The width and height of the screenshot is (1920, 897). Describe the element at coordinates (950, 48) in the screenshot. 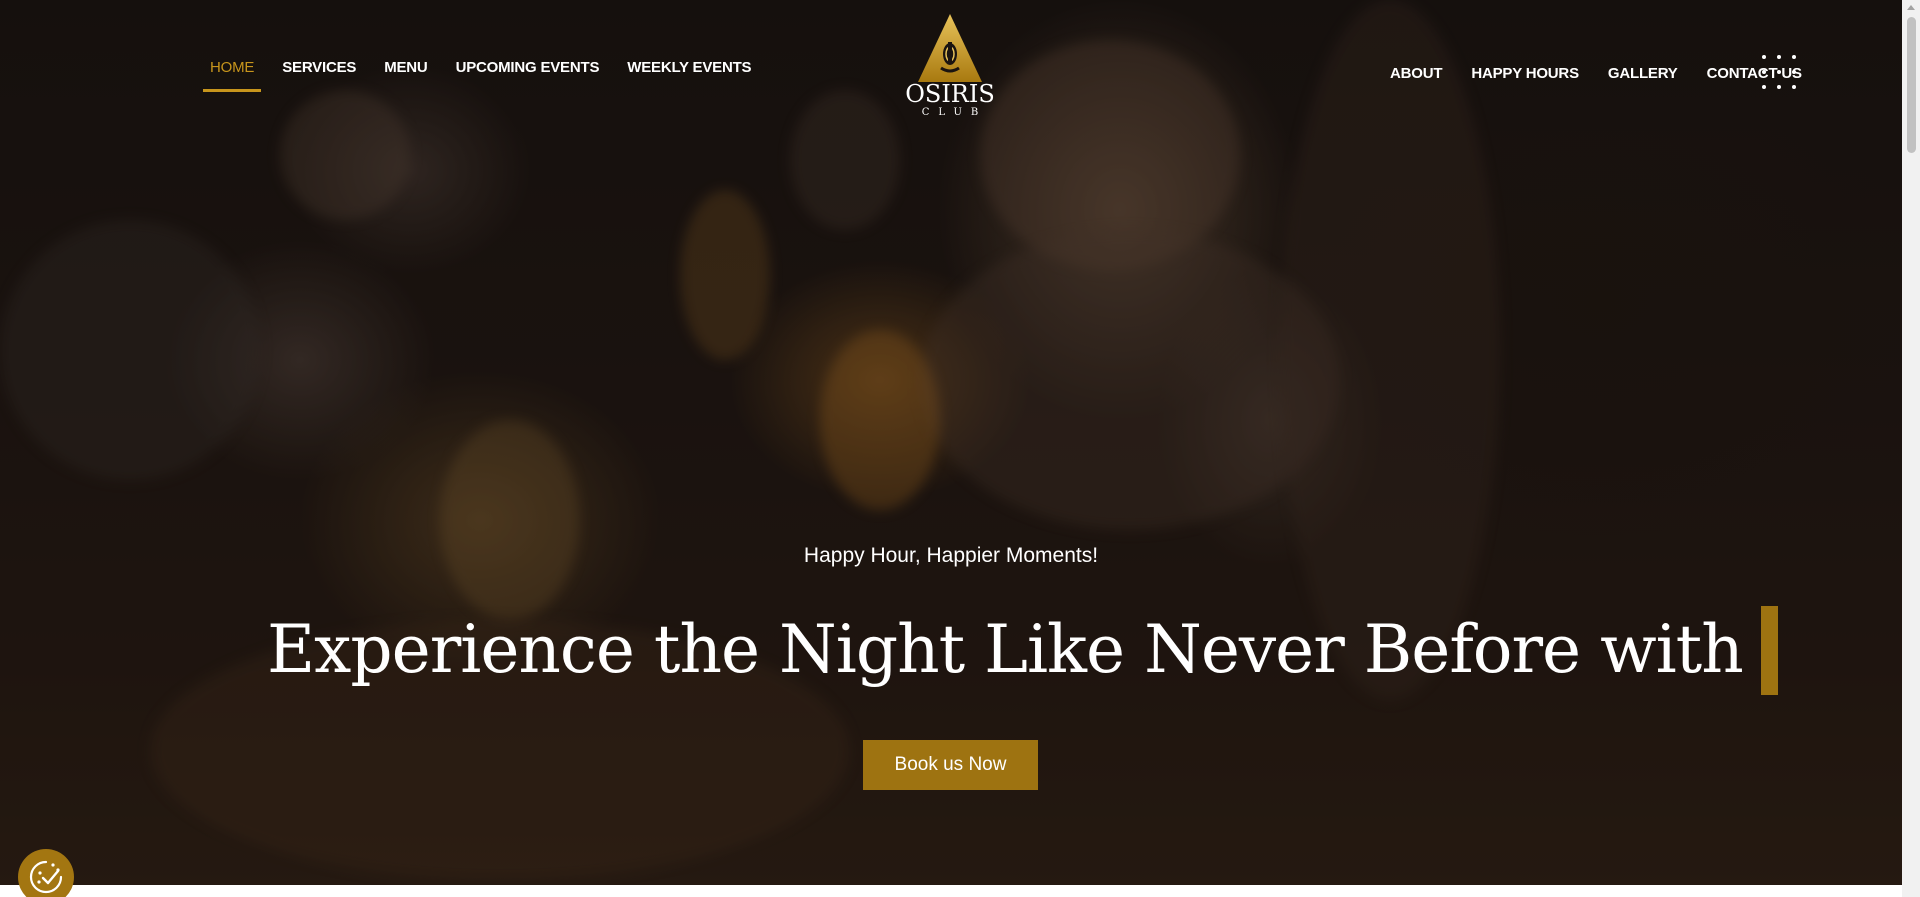

I see `pyramid-icon` at that location.